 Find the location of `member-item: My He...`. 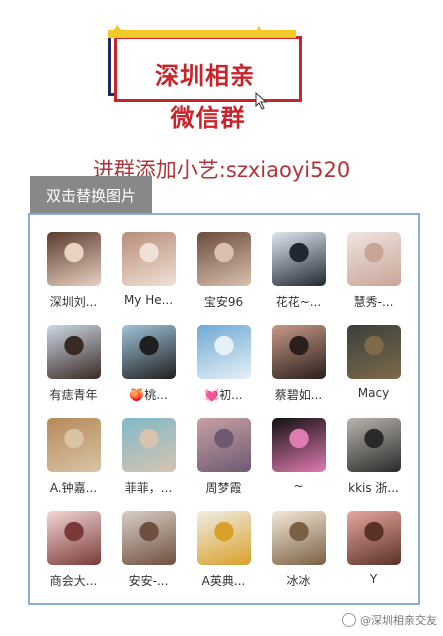

member-item: My He... is located at coordinates (148, 269).